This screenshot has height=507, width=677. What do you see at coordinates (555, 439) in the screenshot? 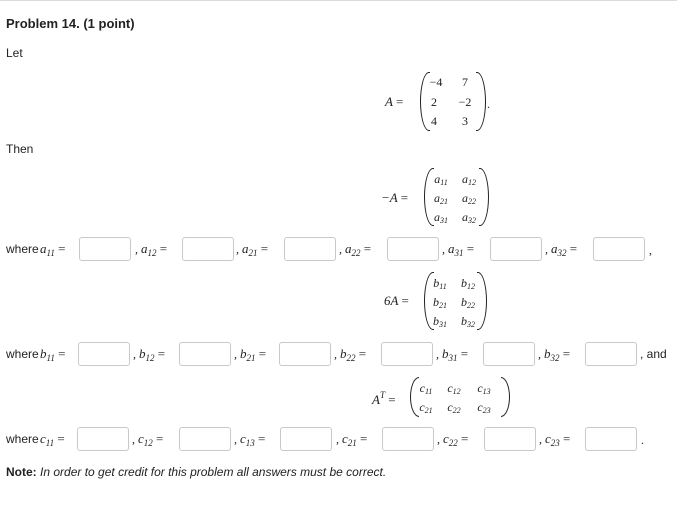
I see `c23-label: , c23 =` at bounding box center [555, 439].